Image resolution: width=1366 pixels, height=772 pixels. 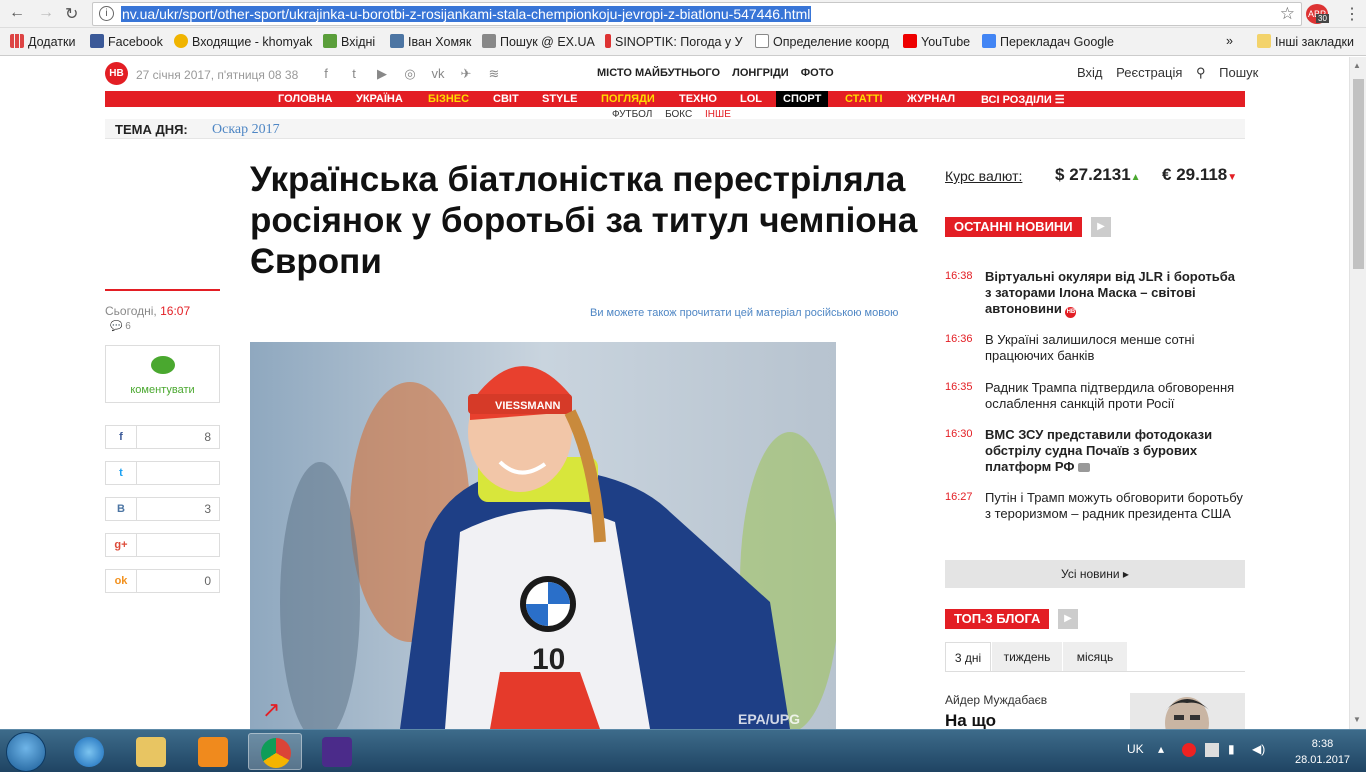 What do you see at coordinates (337, 751) in the screenshot?
I see `taskbar-app` at bounding box center [337, 751].